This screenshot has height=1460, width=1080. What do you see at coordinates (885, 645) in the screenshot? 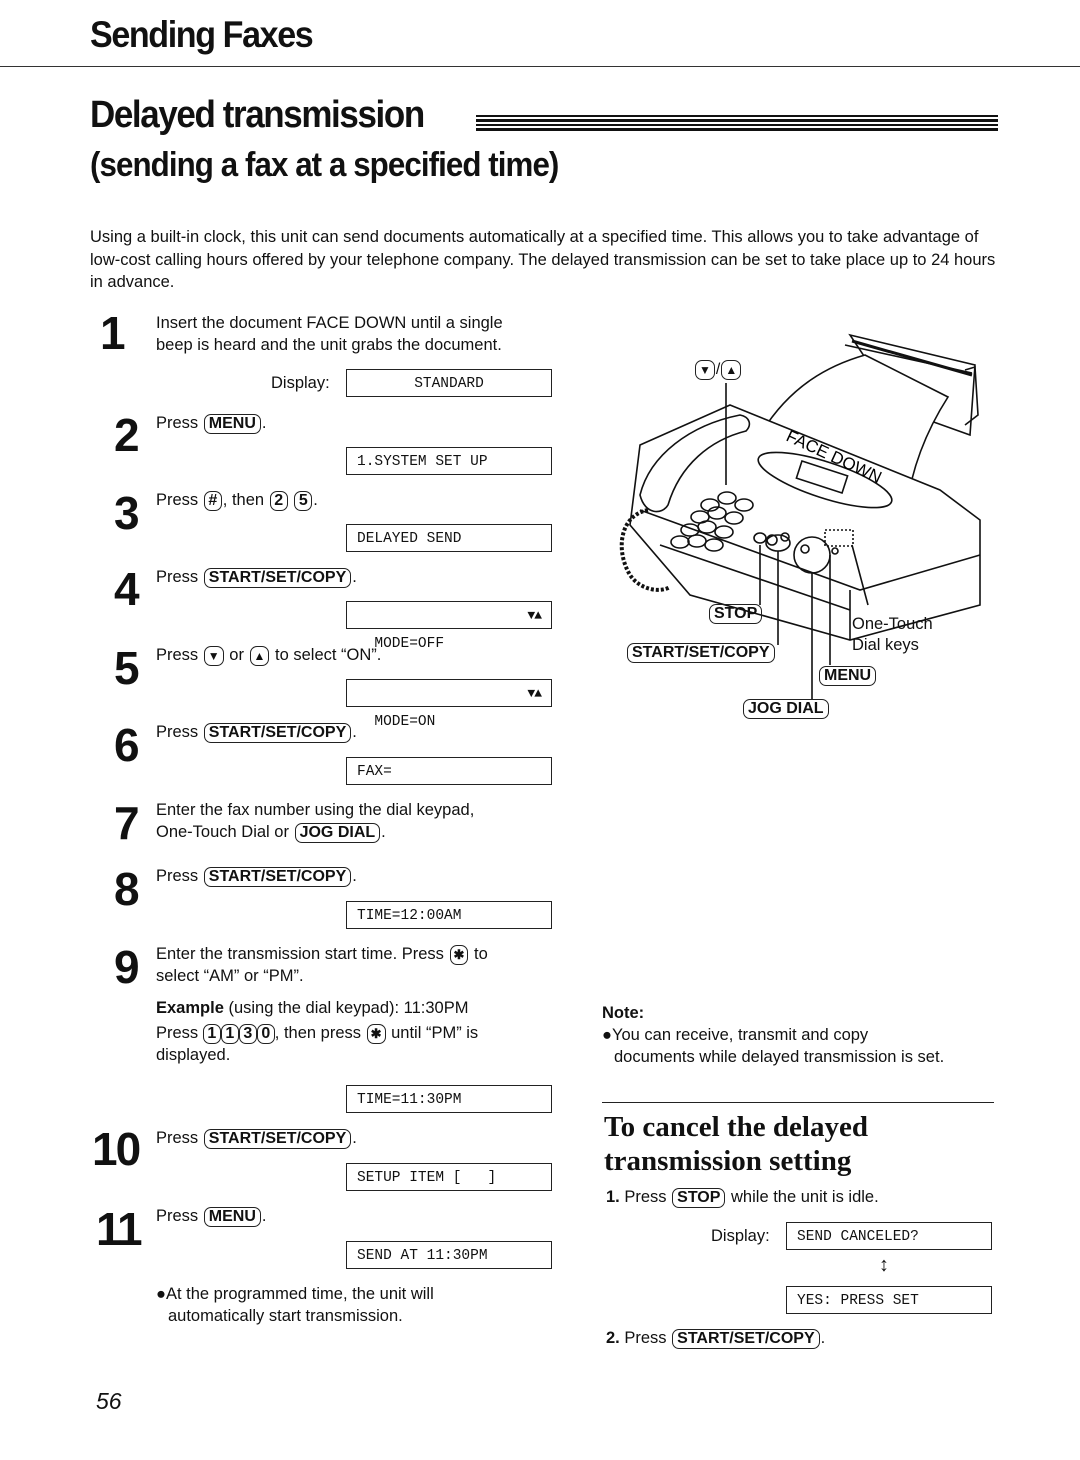
I see `label-line: Dial keys` at bounding box center [885, 645].